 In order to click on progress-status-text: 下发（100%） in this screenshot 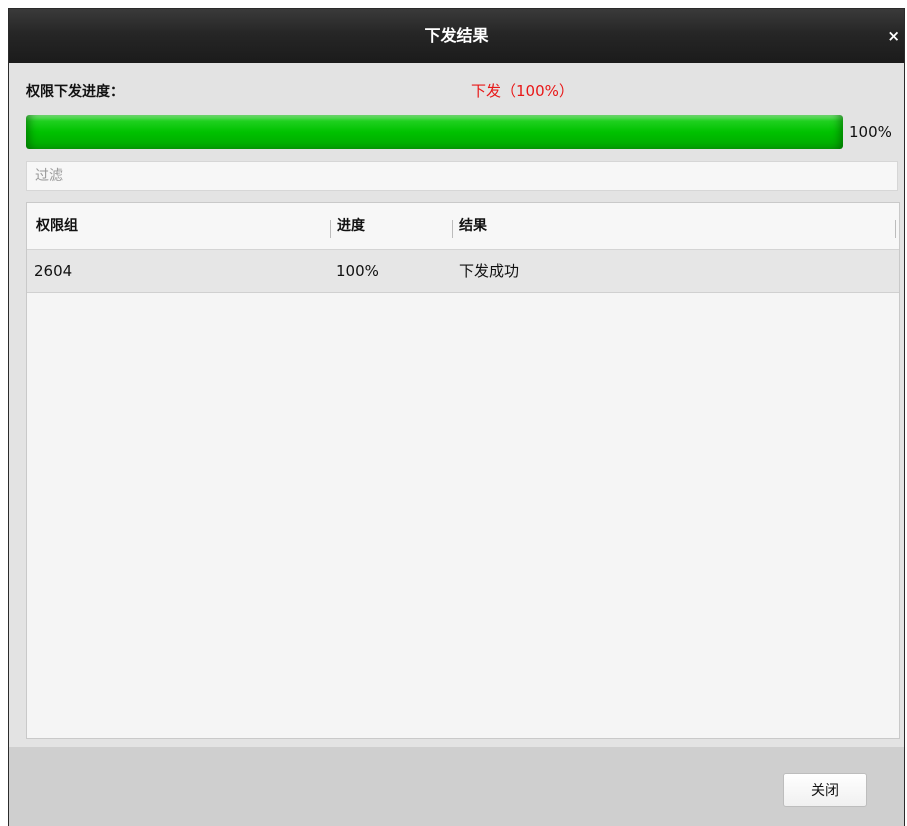, I will do `click(522, 91)`.